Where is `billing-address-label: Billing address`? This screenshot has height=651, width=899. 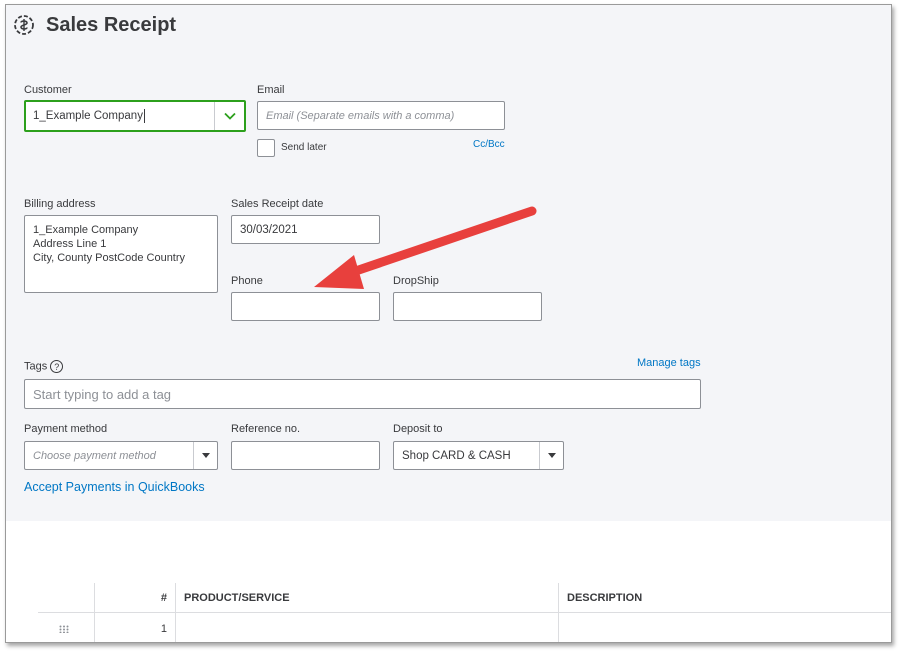
billing-address-label: Billing address is located at coordinates (60, 204).